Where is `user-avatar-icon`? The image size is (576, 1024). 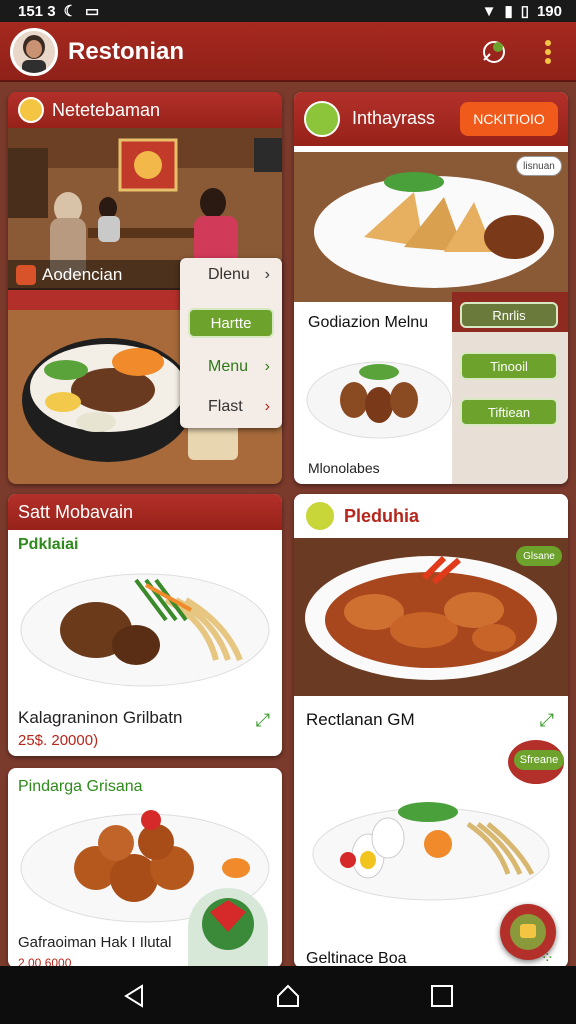
user-avatar-icon is located at coordinates (34, 52).